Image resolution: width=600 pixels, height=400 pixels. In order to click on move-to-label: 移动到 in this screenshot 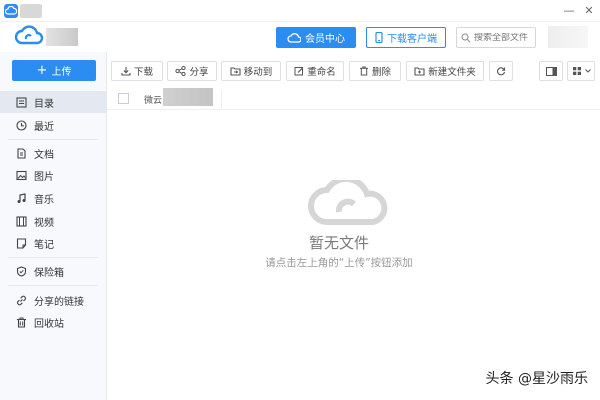, I will do `click(258, 72)`.